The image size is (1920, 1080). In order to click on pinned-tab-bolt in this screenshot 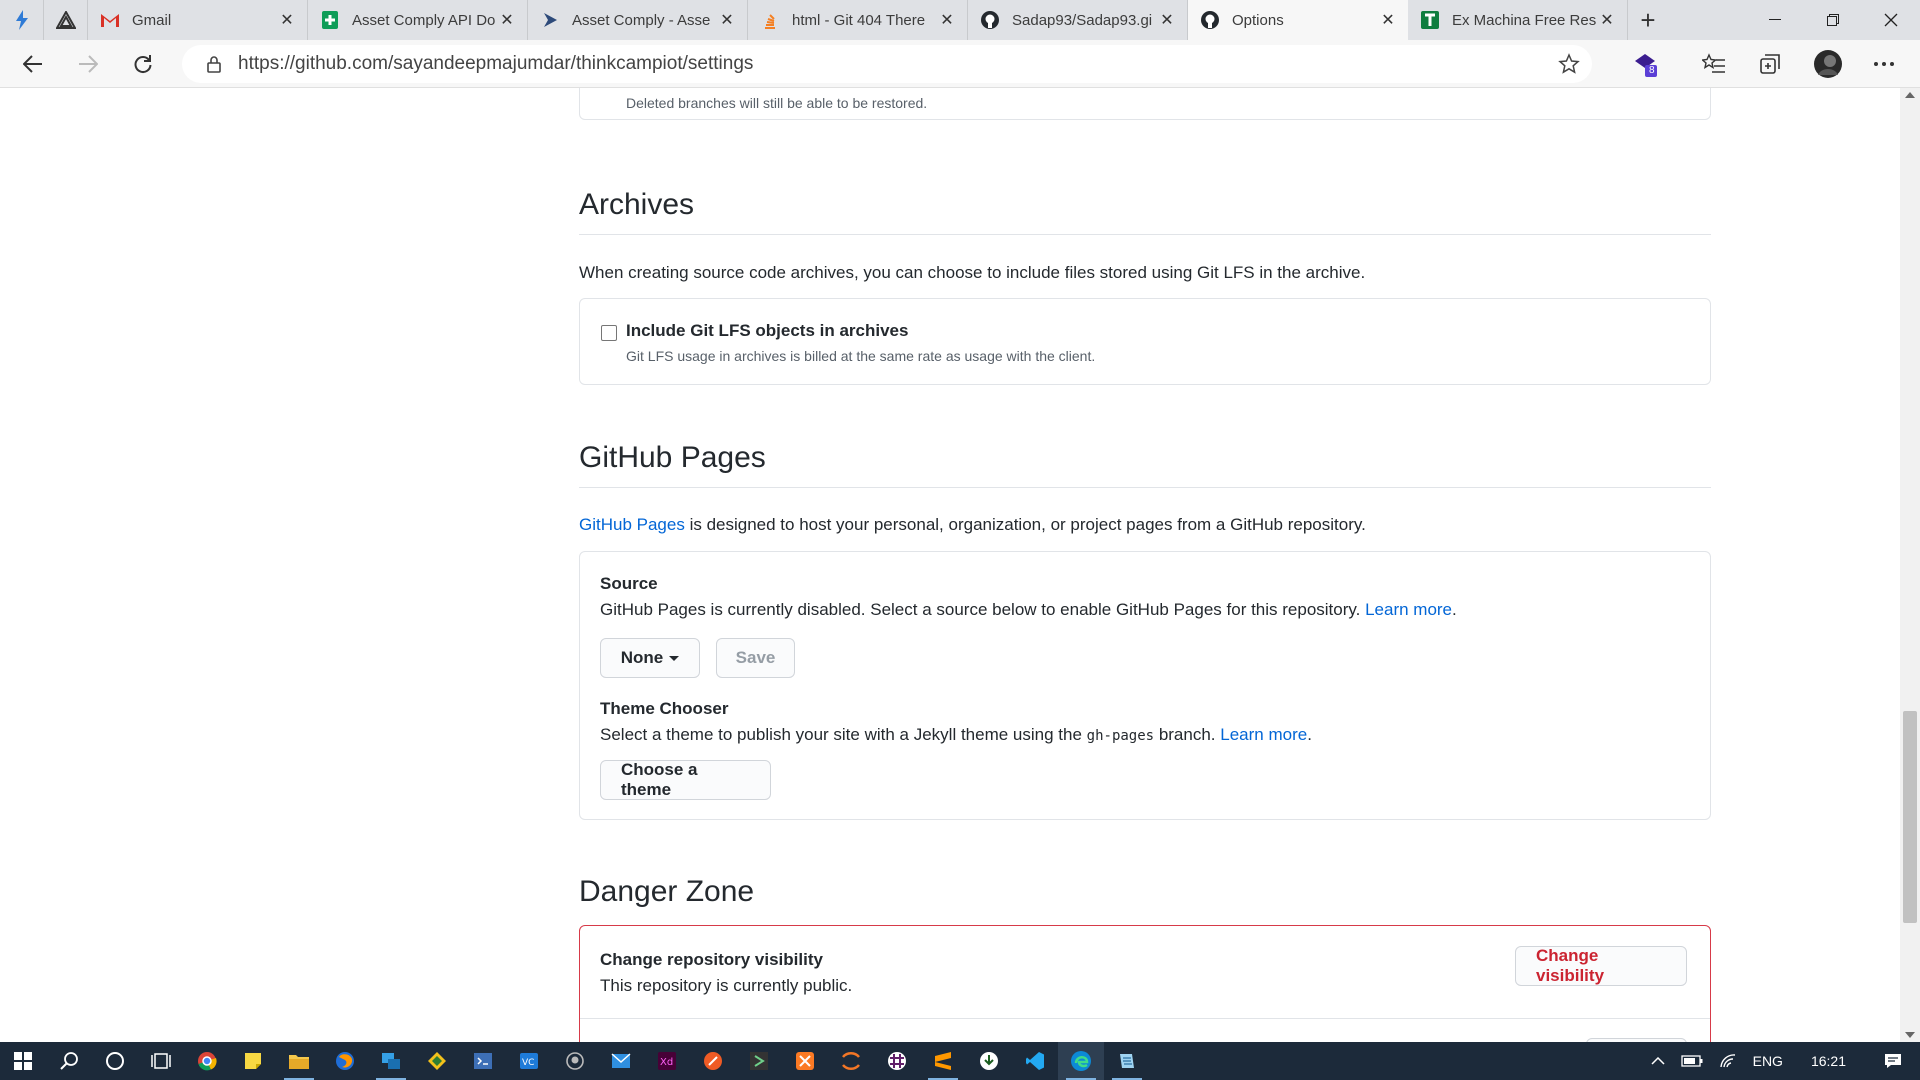, I will do `click(22, 20)`.